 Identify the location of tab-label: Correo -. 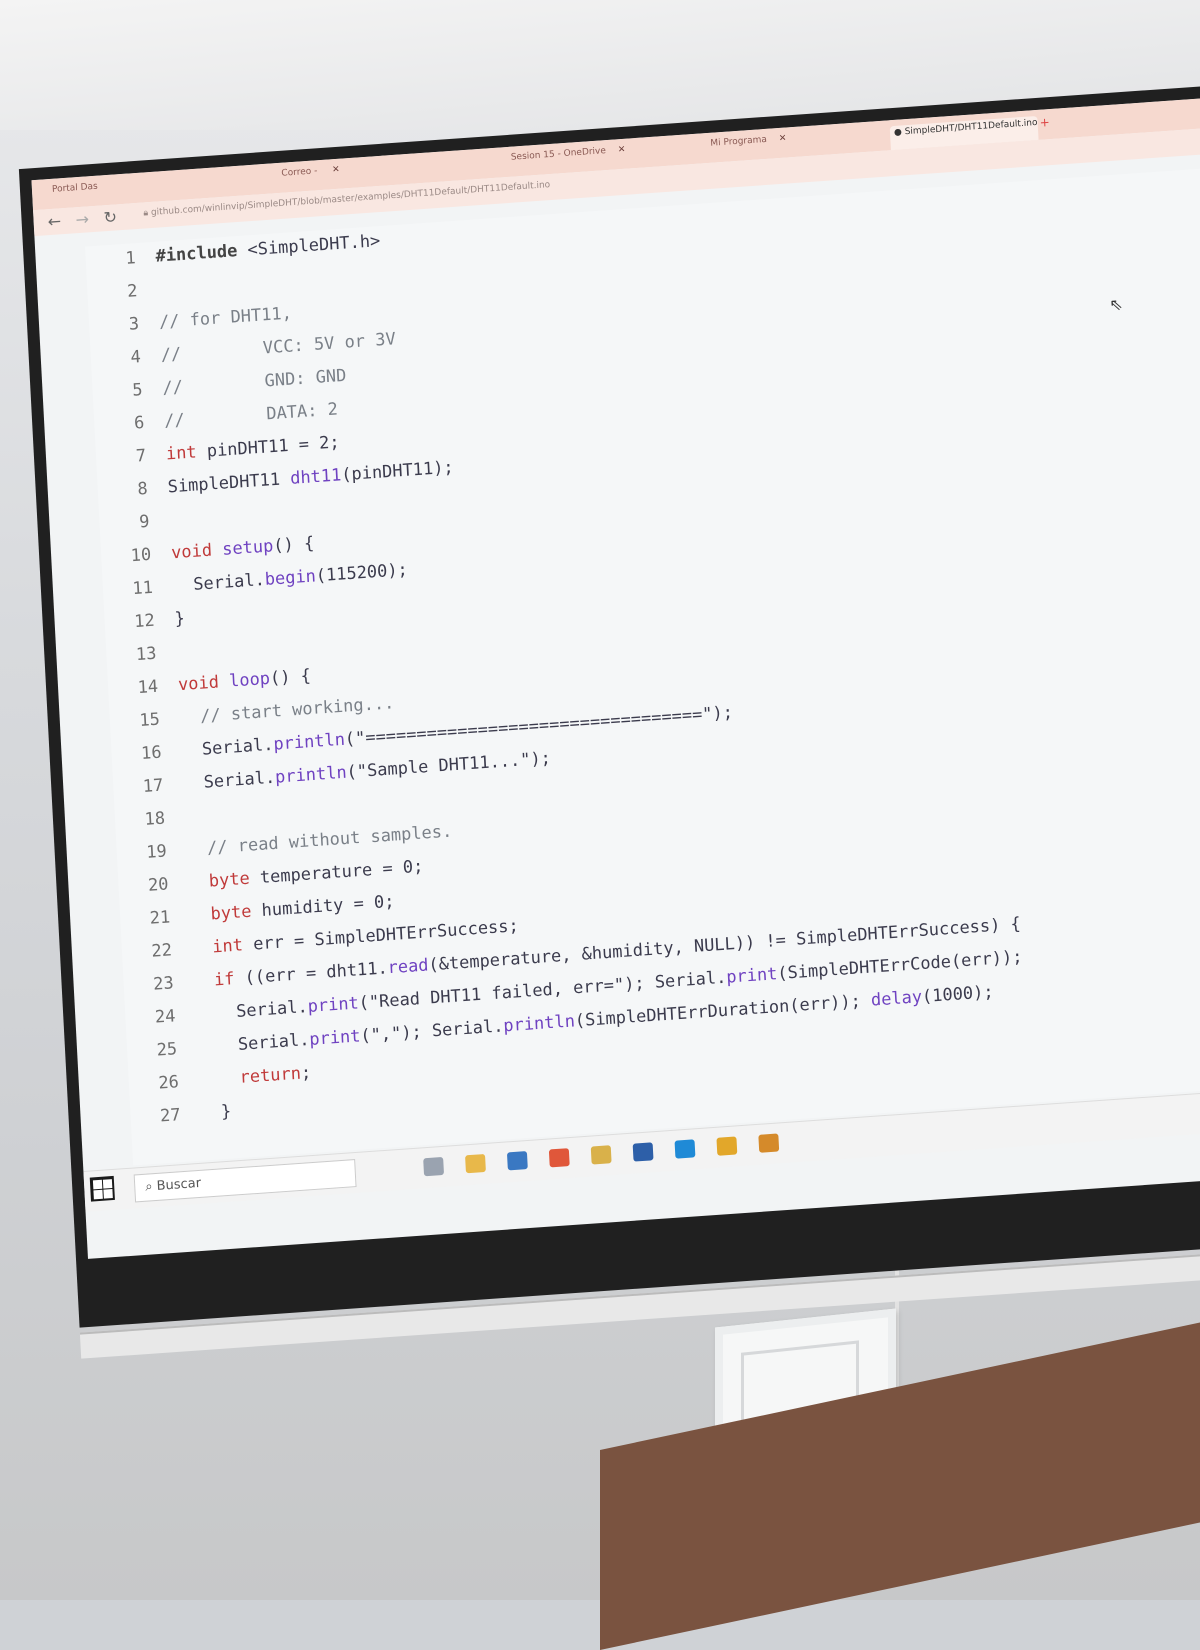
(301, 172).